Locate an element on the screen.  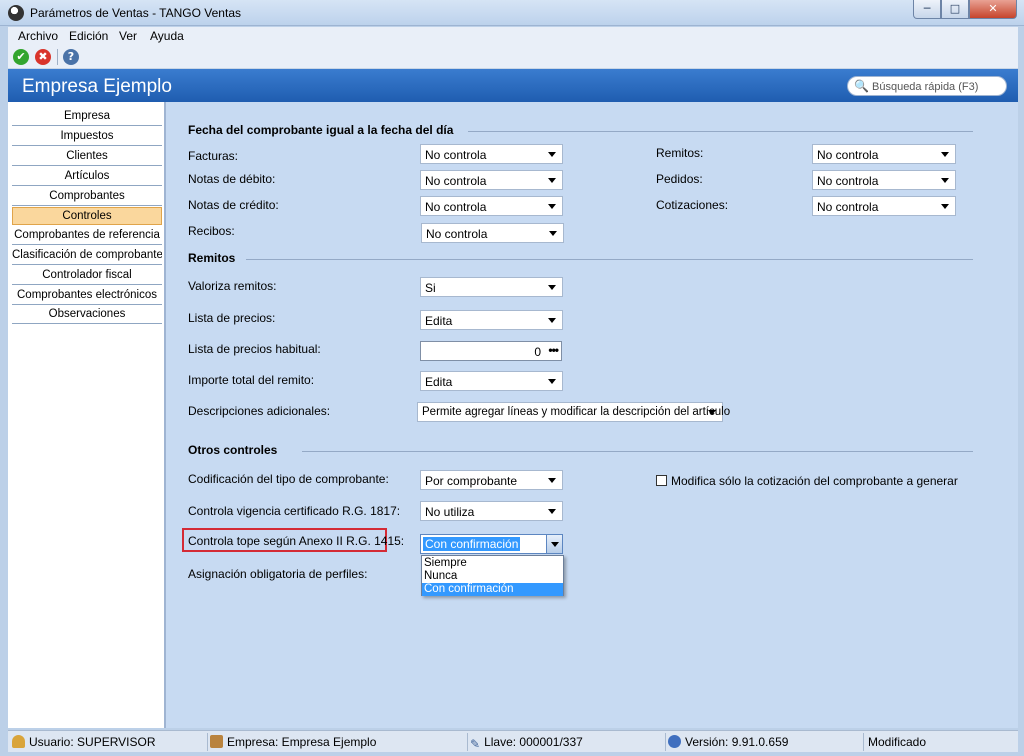
status-user: Usuario: SUPERVISOR is located at coordinates (110, 742).